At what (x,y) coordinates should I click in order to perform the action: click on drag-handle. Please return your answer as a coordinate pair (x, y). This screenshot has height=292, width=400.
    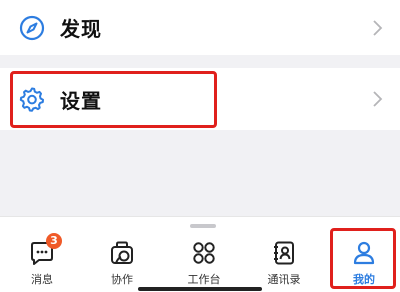
    Looking at the image, I should click on (203, 226).